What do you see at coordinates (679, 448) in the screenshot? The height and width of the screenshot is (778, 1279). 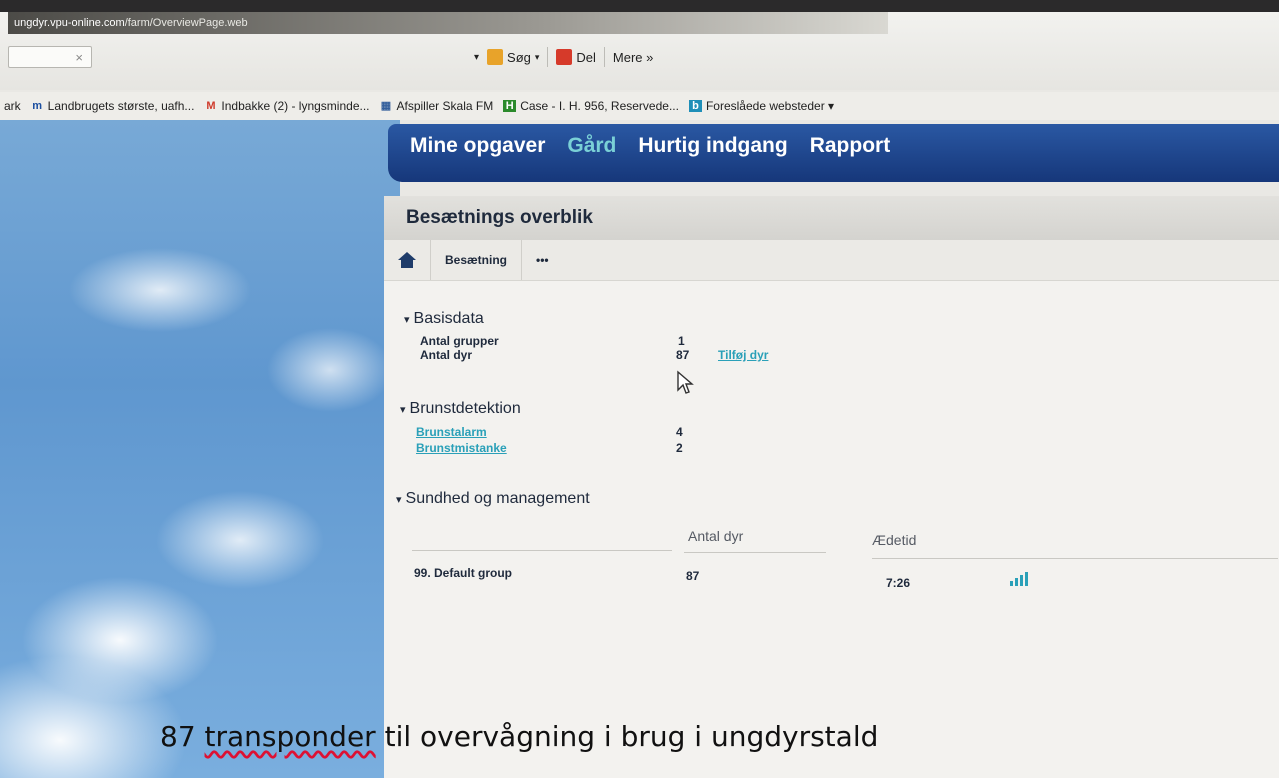 I see `value-brunstmistanke: 2` at bounding box center [679, 448].